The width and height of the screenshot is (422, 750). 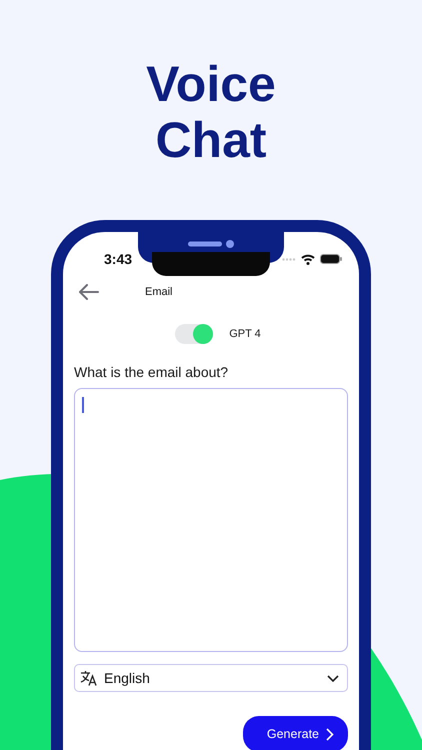 What do you see at coordinates (289, 259) in the screenshot?
I see `signal-icon` at bounding box center [289, 259].